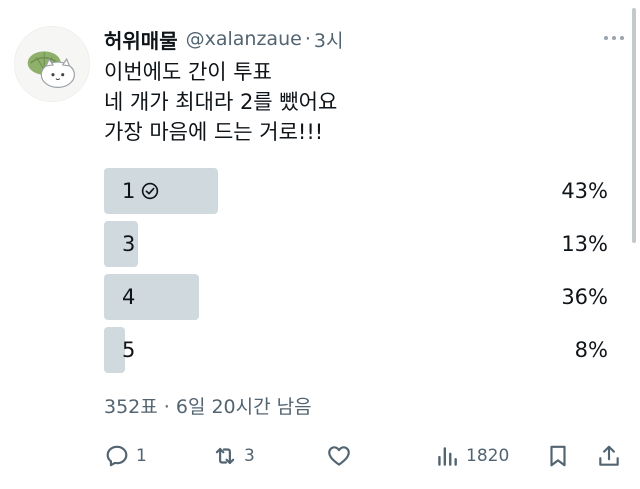  I want to click on poll-option-label: 4, so click(129, 297).